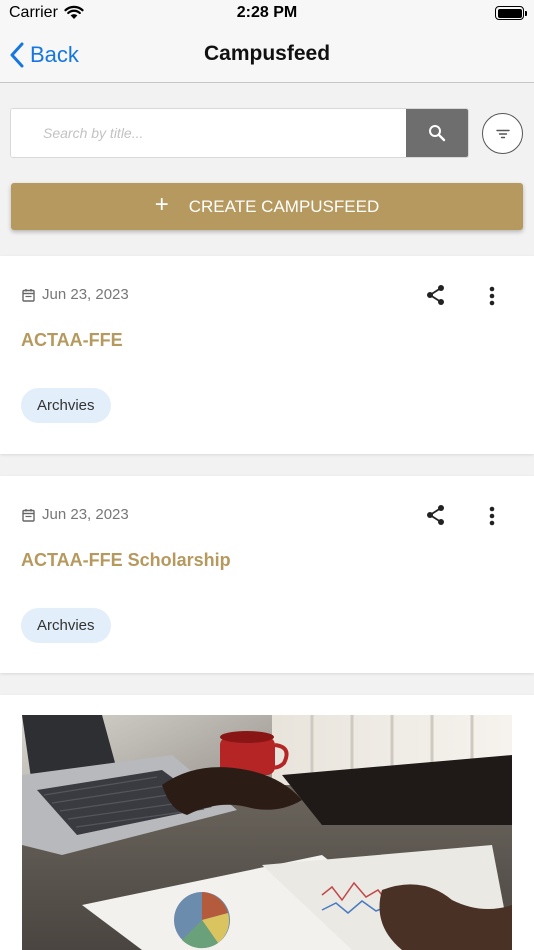 The width and height of the screenshot is (534, 950). Describe the element at coordinates (161, 204) in the screenshot. I see `plus-icon: +` at that location.